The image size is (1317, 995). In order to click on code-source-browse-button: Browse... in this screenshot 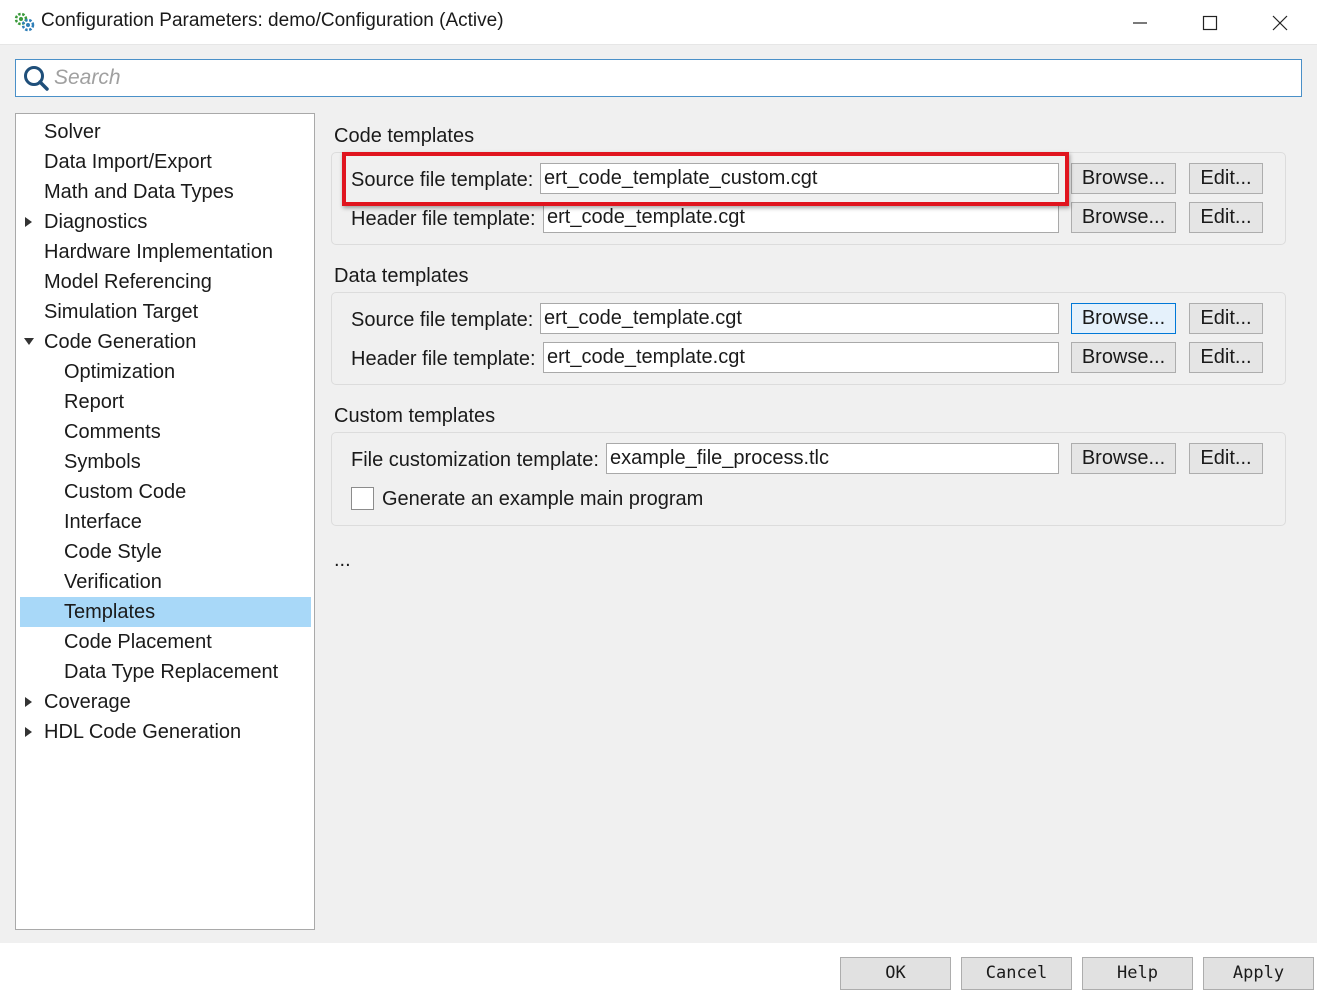, I will do `click(1123, 178)`.